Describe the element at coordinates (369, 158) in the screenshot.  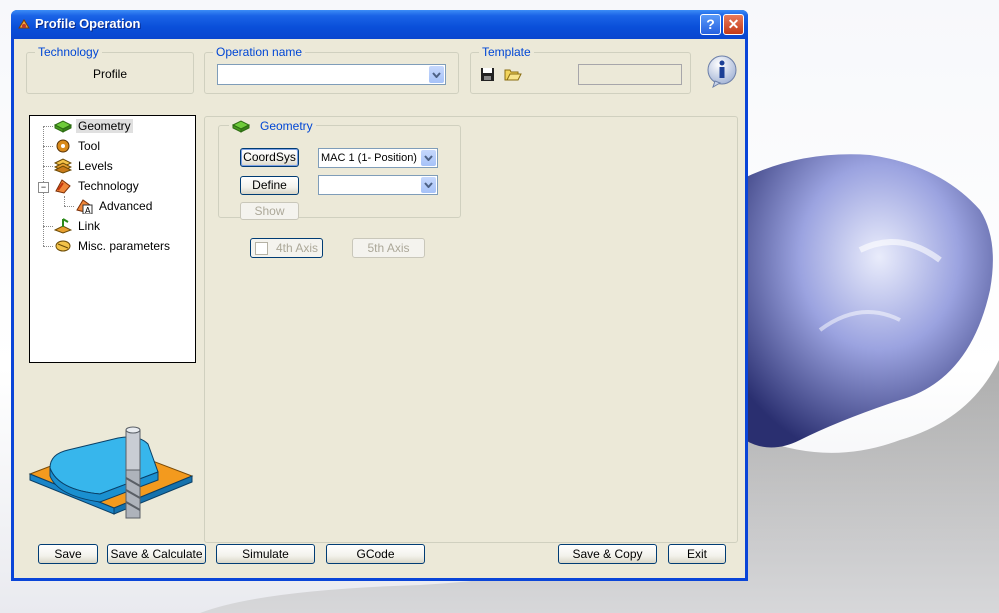
I see `coordsys-value: MAC 1 (1- Position)` at that location.